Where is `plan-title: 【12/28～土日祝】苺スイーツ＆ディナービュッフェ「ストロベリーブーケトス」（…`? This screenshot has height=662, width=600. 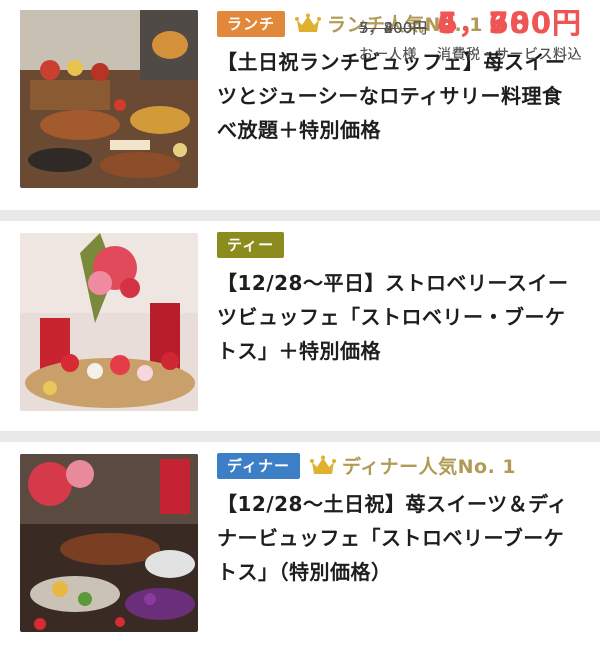 plan-title: 【12/28～土日祝】苺スイーツ＆ディナービュッフェ「ストロベリーブーケトス」（… is located at coordinates (399, 538).